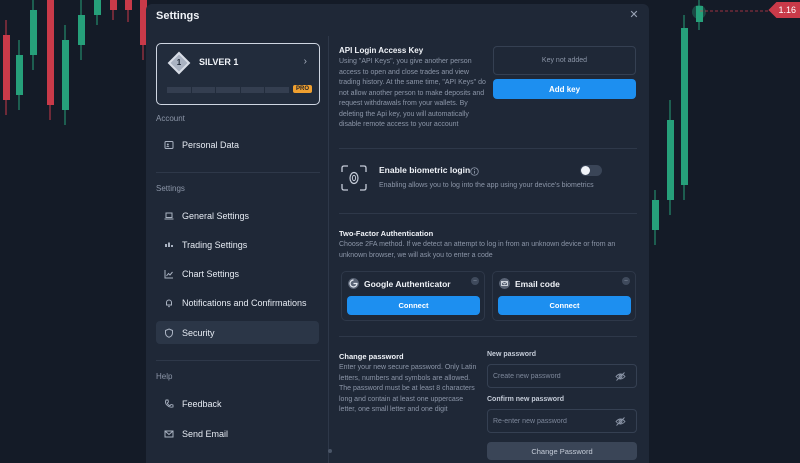 The width and height of the screenshot is (800, 463). Describe the element at coordinates (169, 434) in the screenshot. I see `mail-icon` at that location.